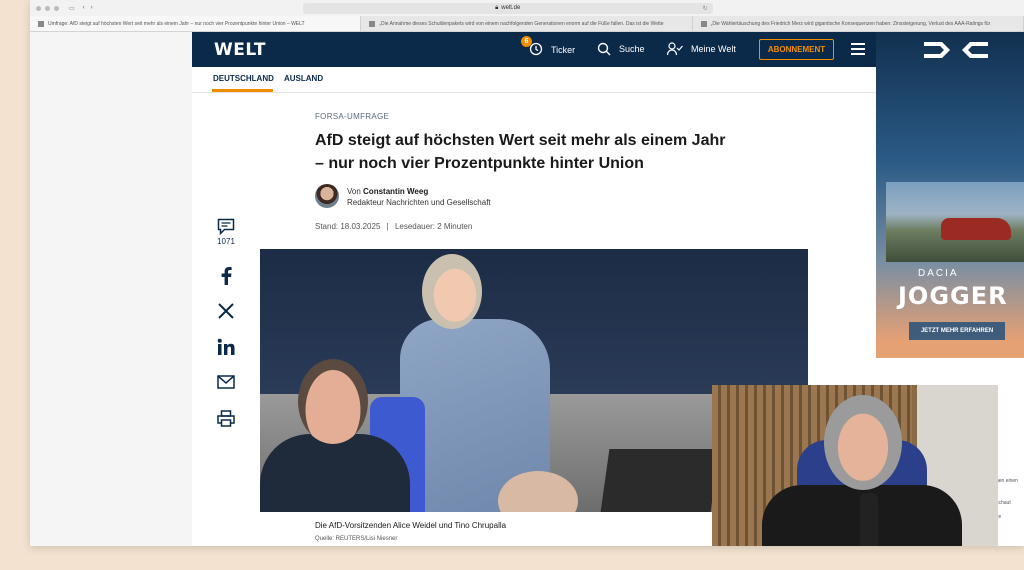 The height and width of the screenshot is (570, 1024). What do you see at coordinates (497, 7) in the screenshot?
I see `lock-icon: 🔒︎` at bounding box center [497, 7].